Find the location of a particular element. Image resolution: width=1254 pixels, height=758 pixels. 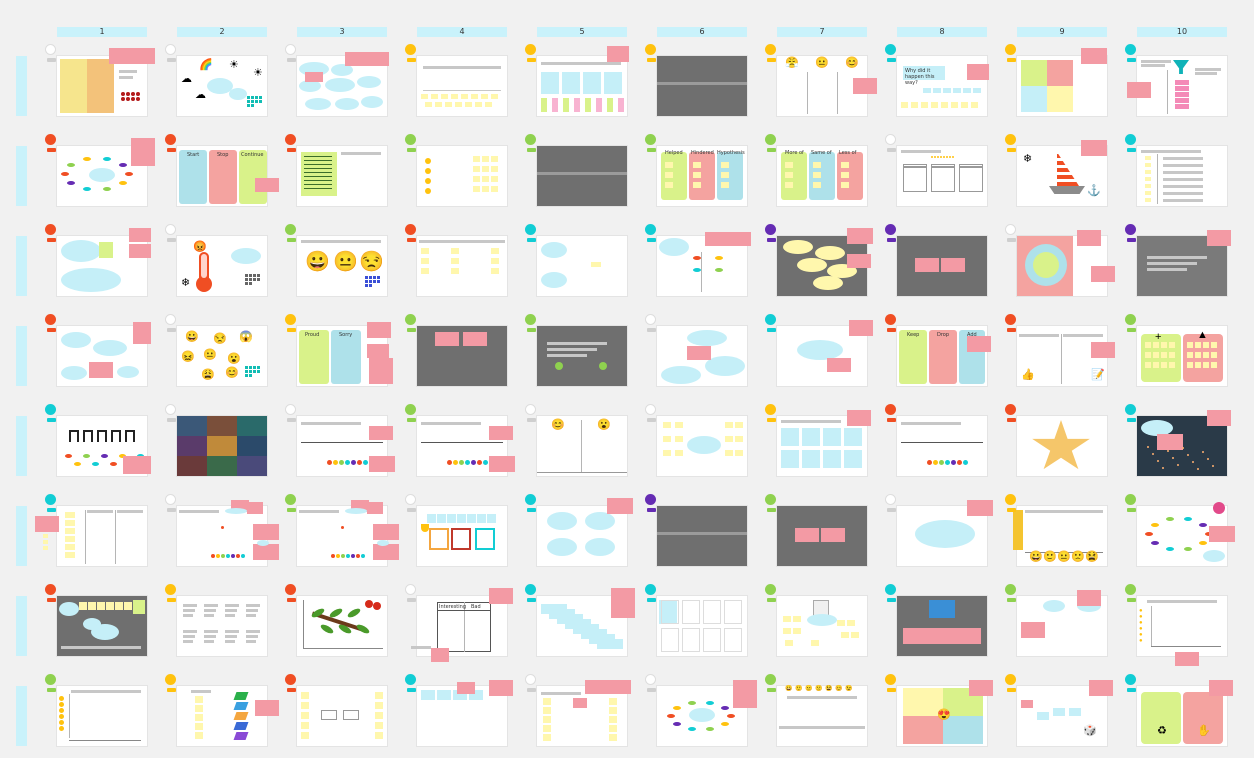

template-frame-r8c9: 🎲 is located at coordinates (1065, 713).